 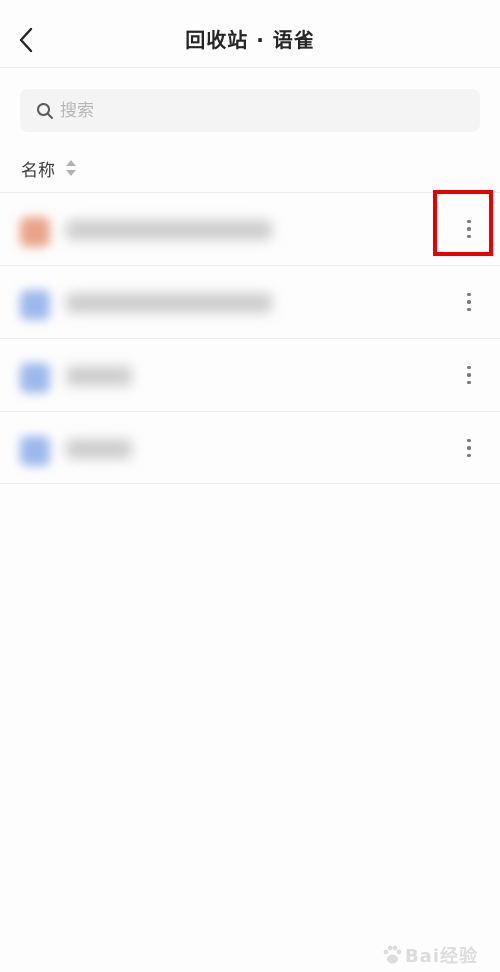 I want to click on search-input, so click(x=250, y=110).